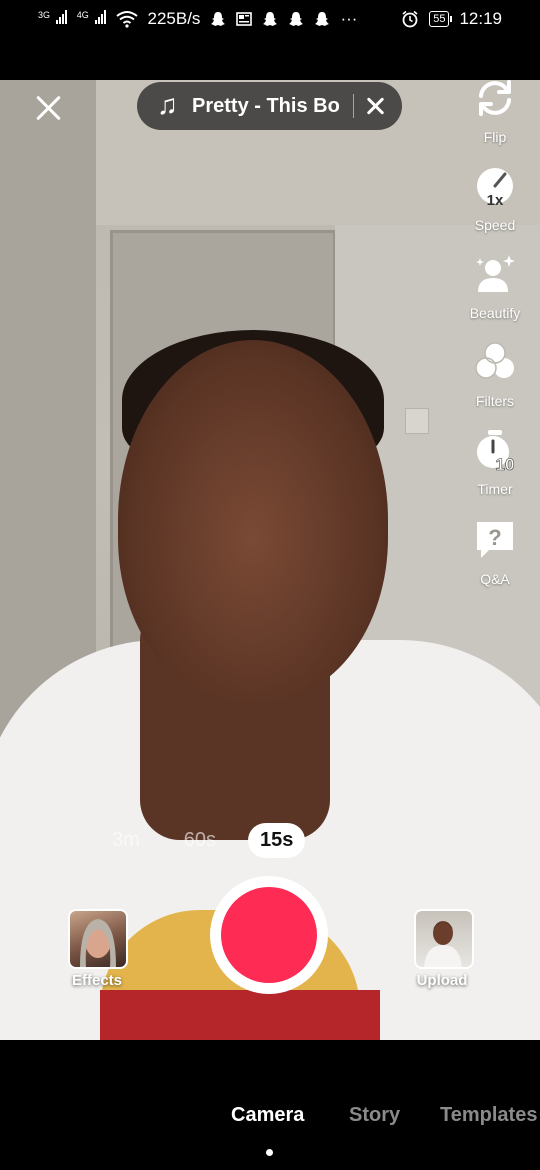 The height and width of the screenshot is (1170, 540). What do you see at coordinates (270, 40) in the screenshot?
I see `status-bar: 3G 4G 225B/s ··· 55 12:19` at bounding box center [270, 40].